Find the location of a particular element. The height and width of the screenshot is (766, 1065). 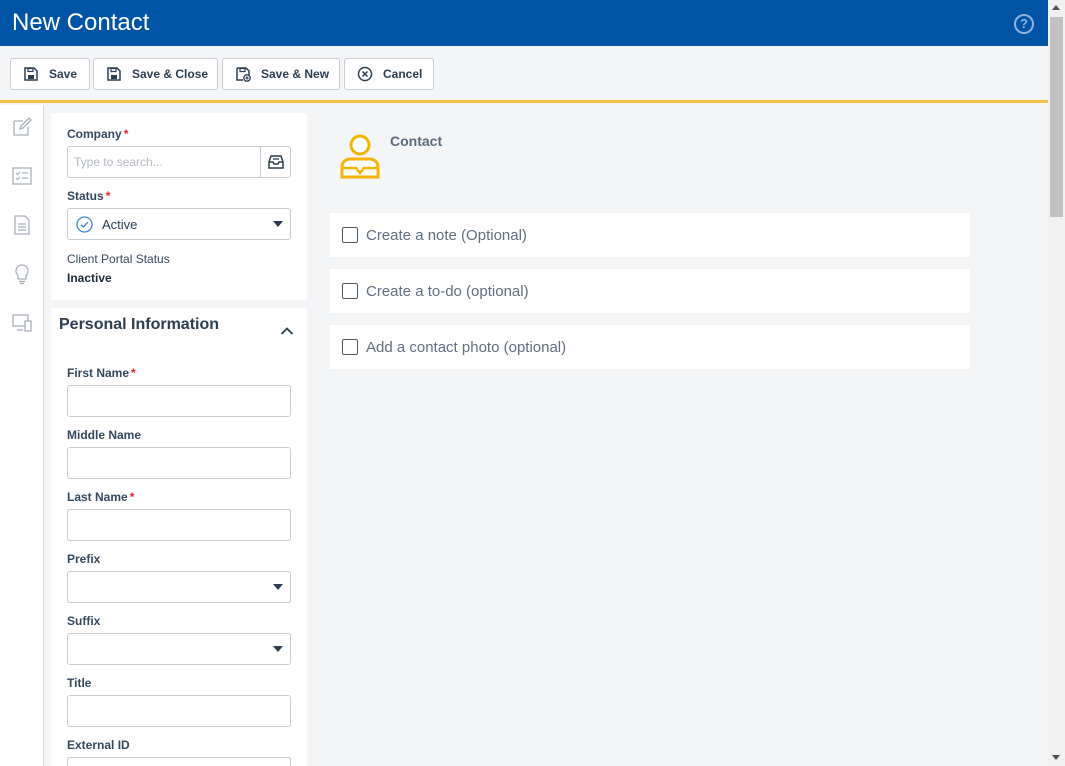

company-lookup-button is located at coordinates (275, 162).